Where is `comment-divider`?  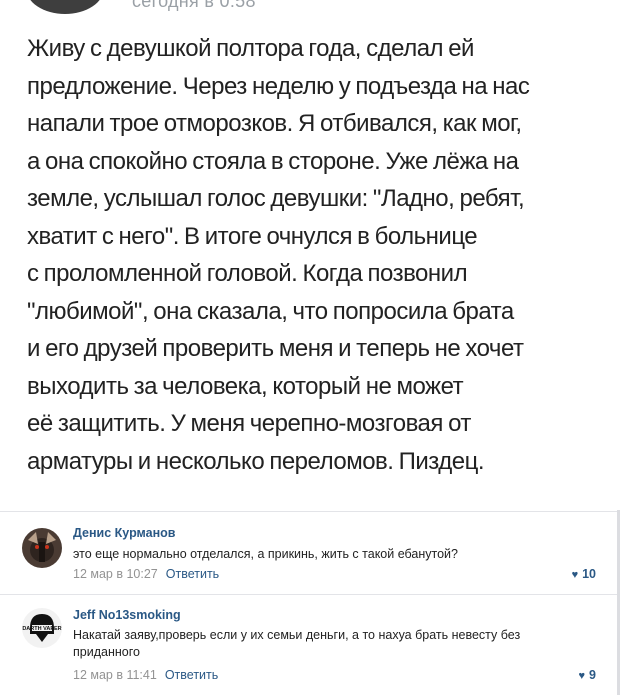
comment-divider is located at coordinates (310, 594).